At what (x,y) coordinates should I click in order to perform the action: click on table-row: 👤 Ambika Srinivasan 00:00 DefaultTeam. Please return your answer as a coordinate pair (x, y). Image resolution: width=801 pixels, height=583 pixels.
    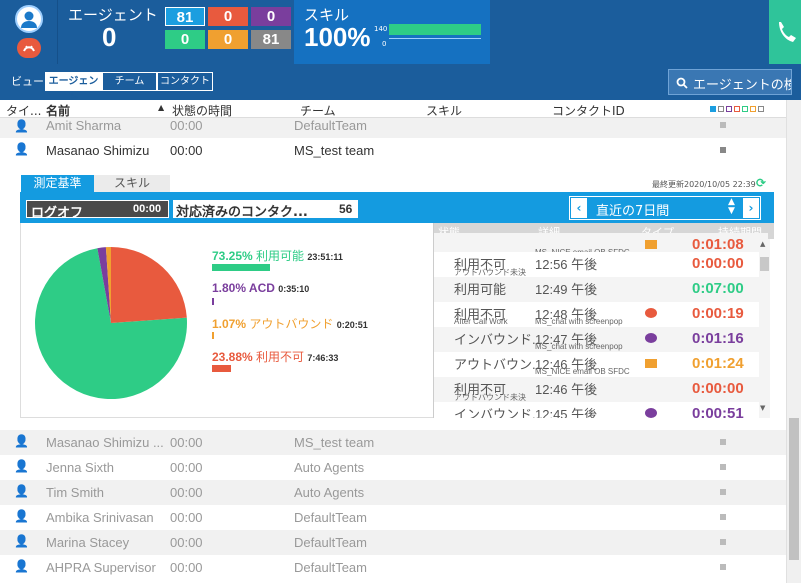
    Looking at the image, I should click on (393, 517).